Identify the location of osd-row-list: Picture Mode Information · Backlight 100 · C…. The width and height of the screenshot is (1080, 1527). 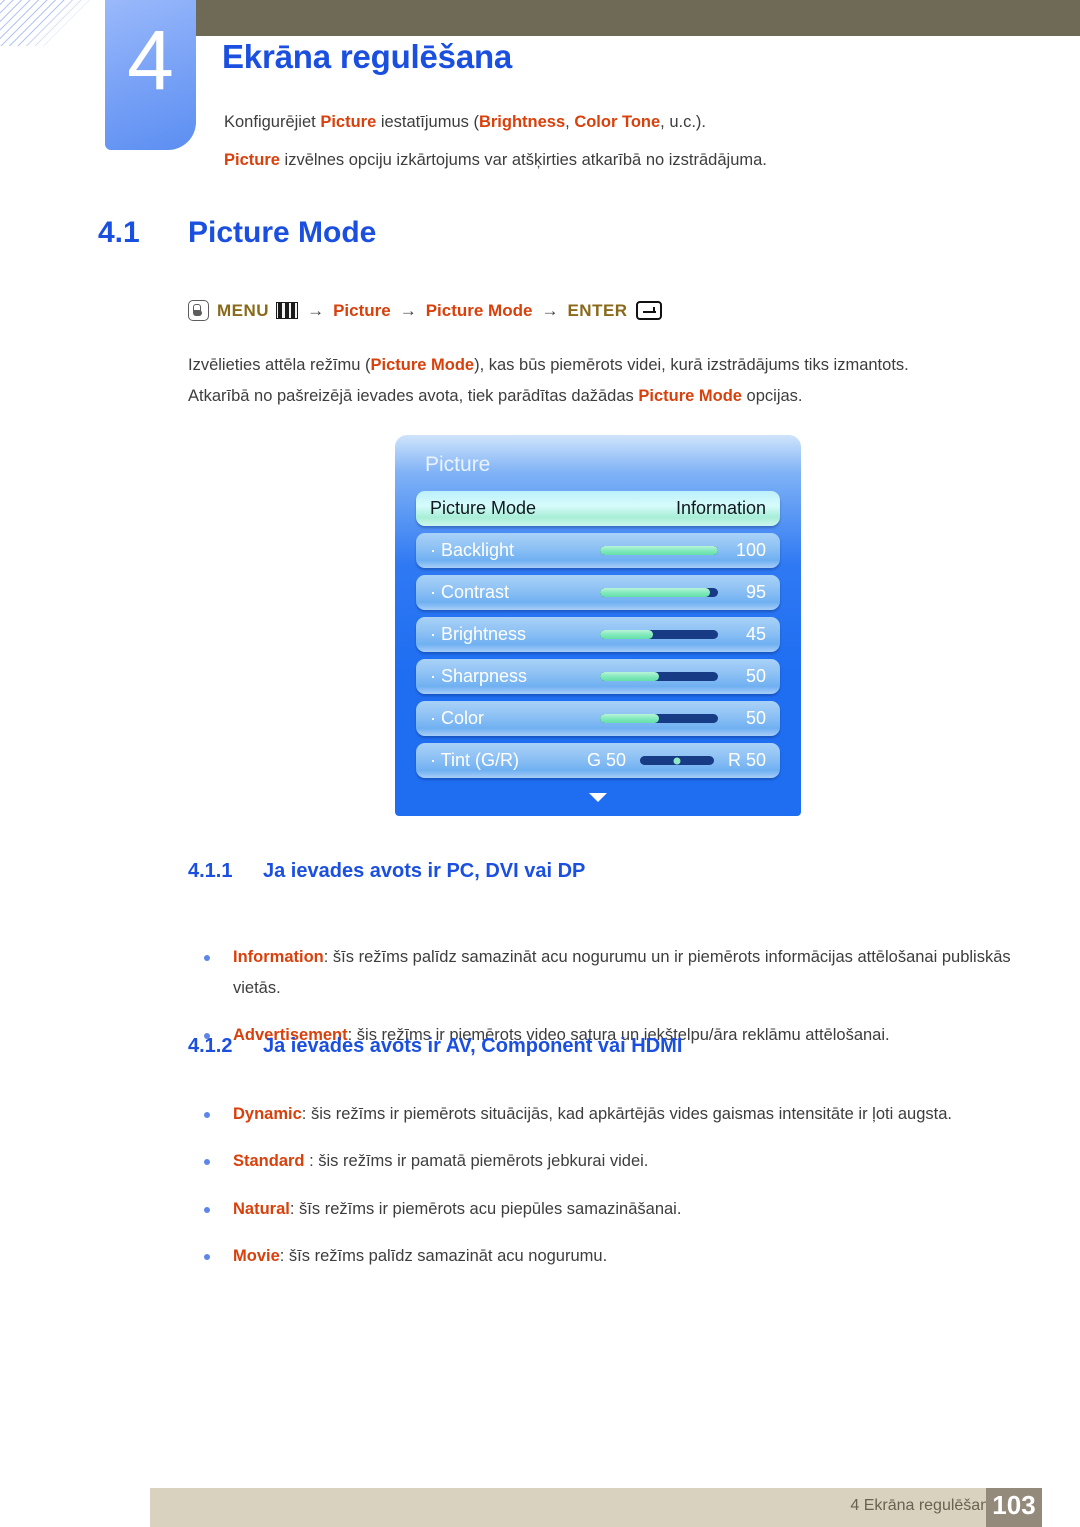
(598, 638).